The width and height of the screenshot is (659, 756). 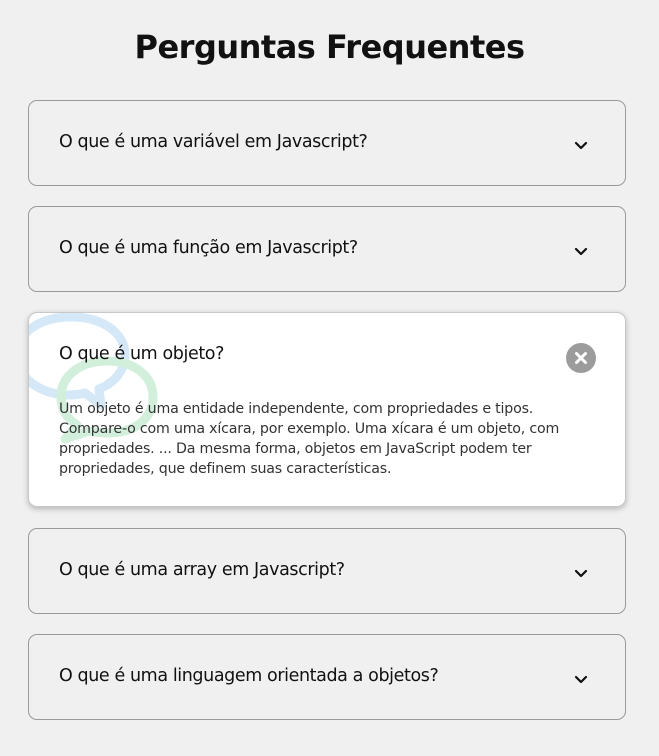 I want to click on faq-item-array: O que é uma array em Javascript?, so click(x=327, y=571).